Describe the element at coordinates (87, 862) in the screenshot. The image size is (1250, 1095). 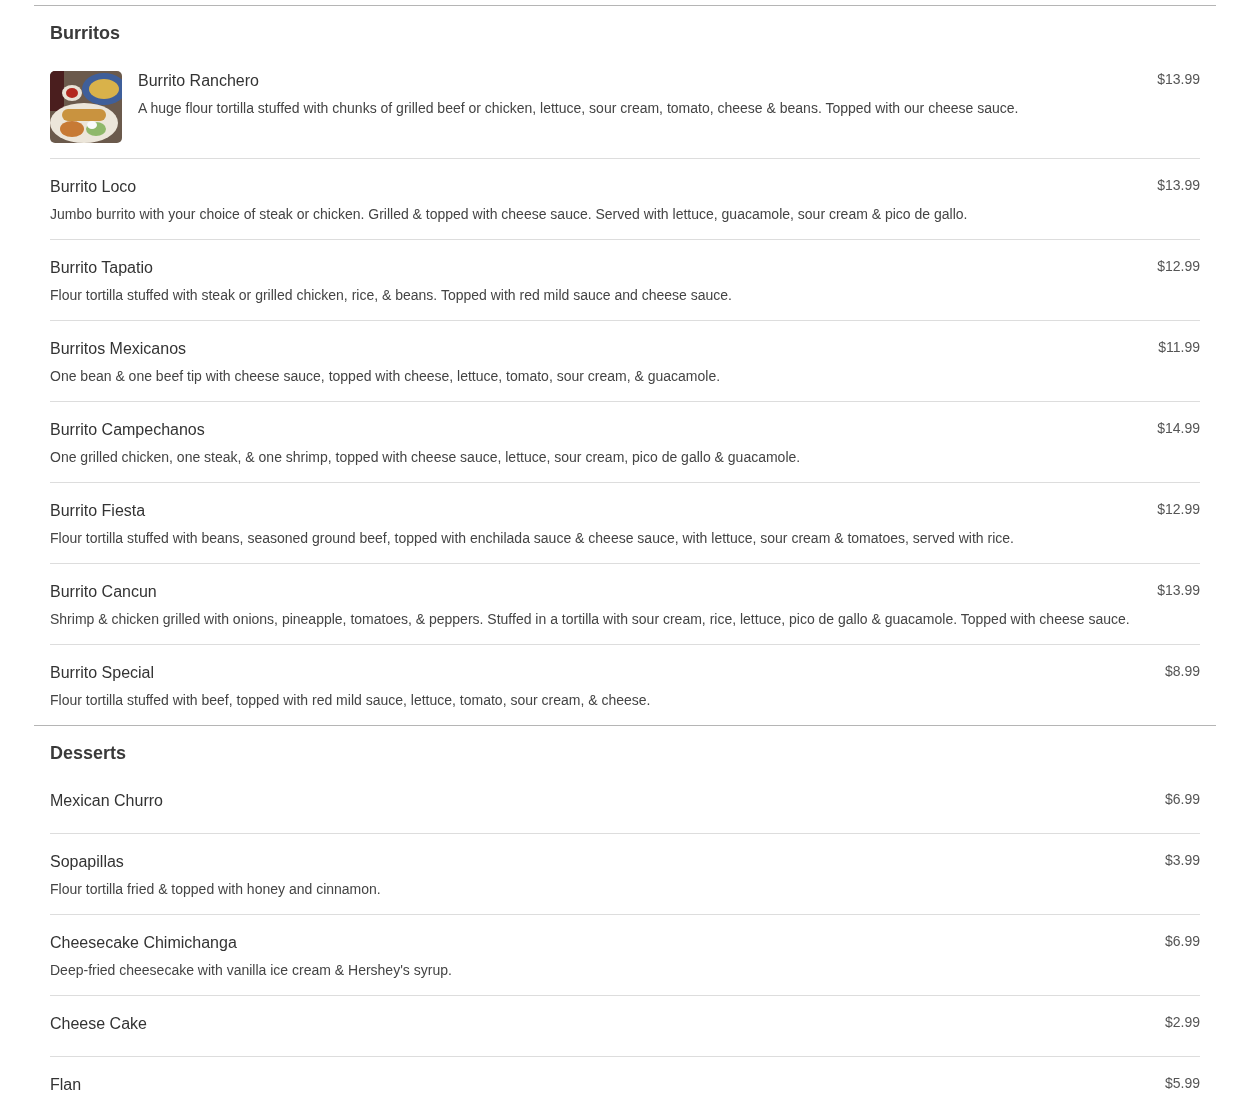
I see `item-name: Sopapillas` at that location.